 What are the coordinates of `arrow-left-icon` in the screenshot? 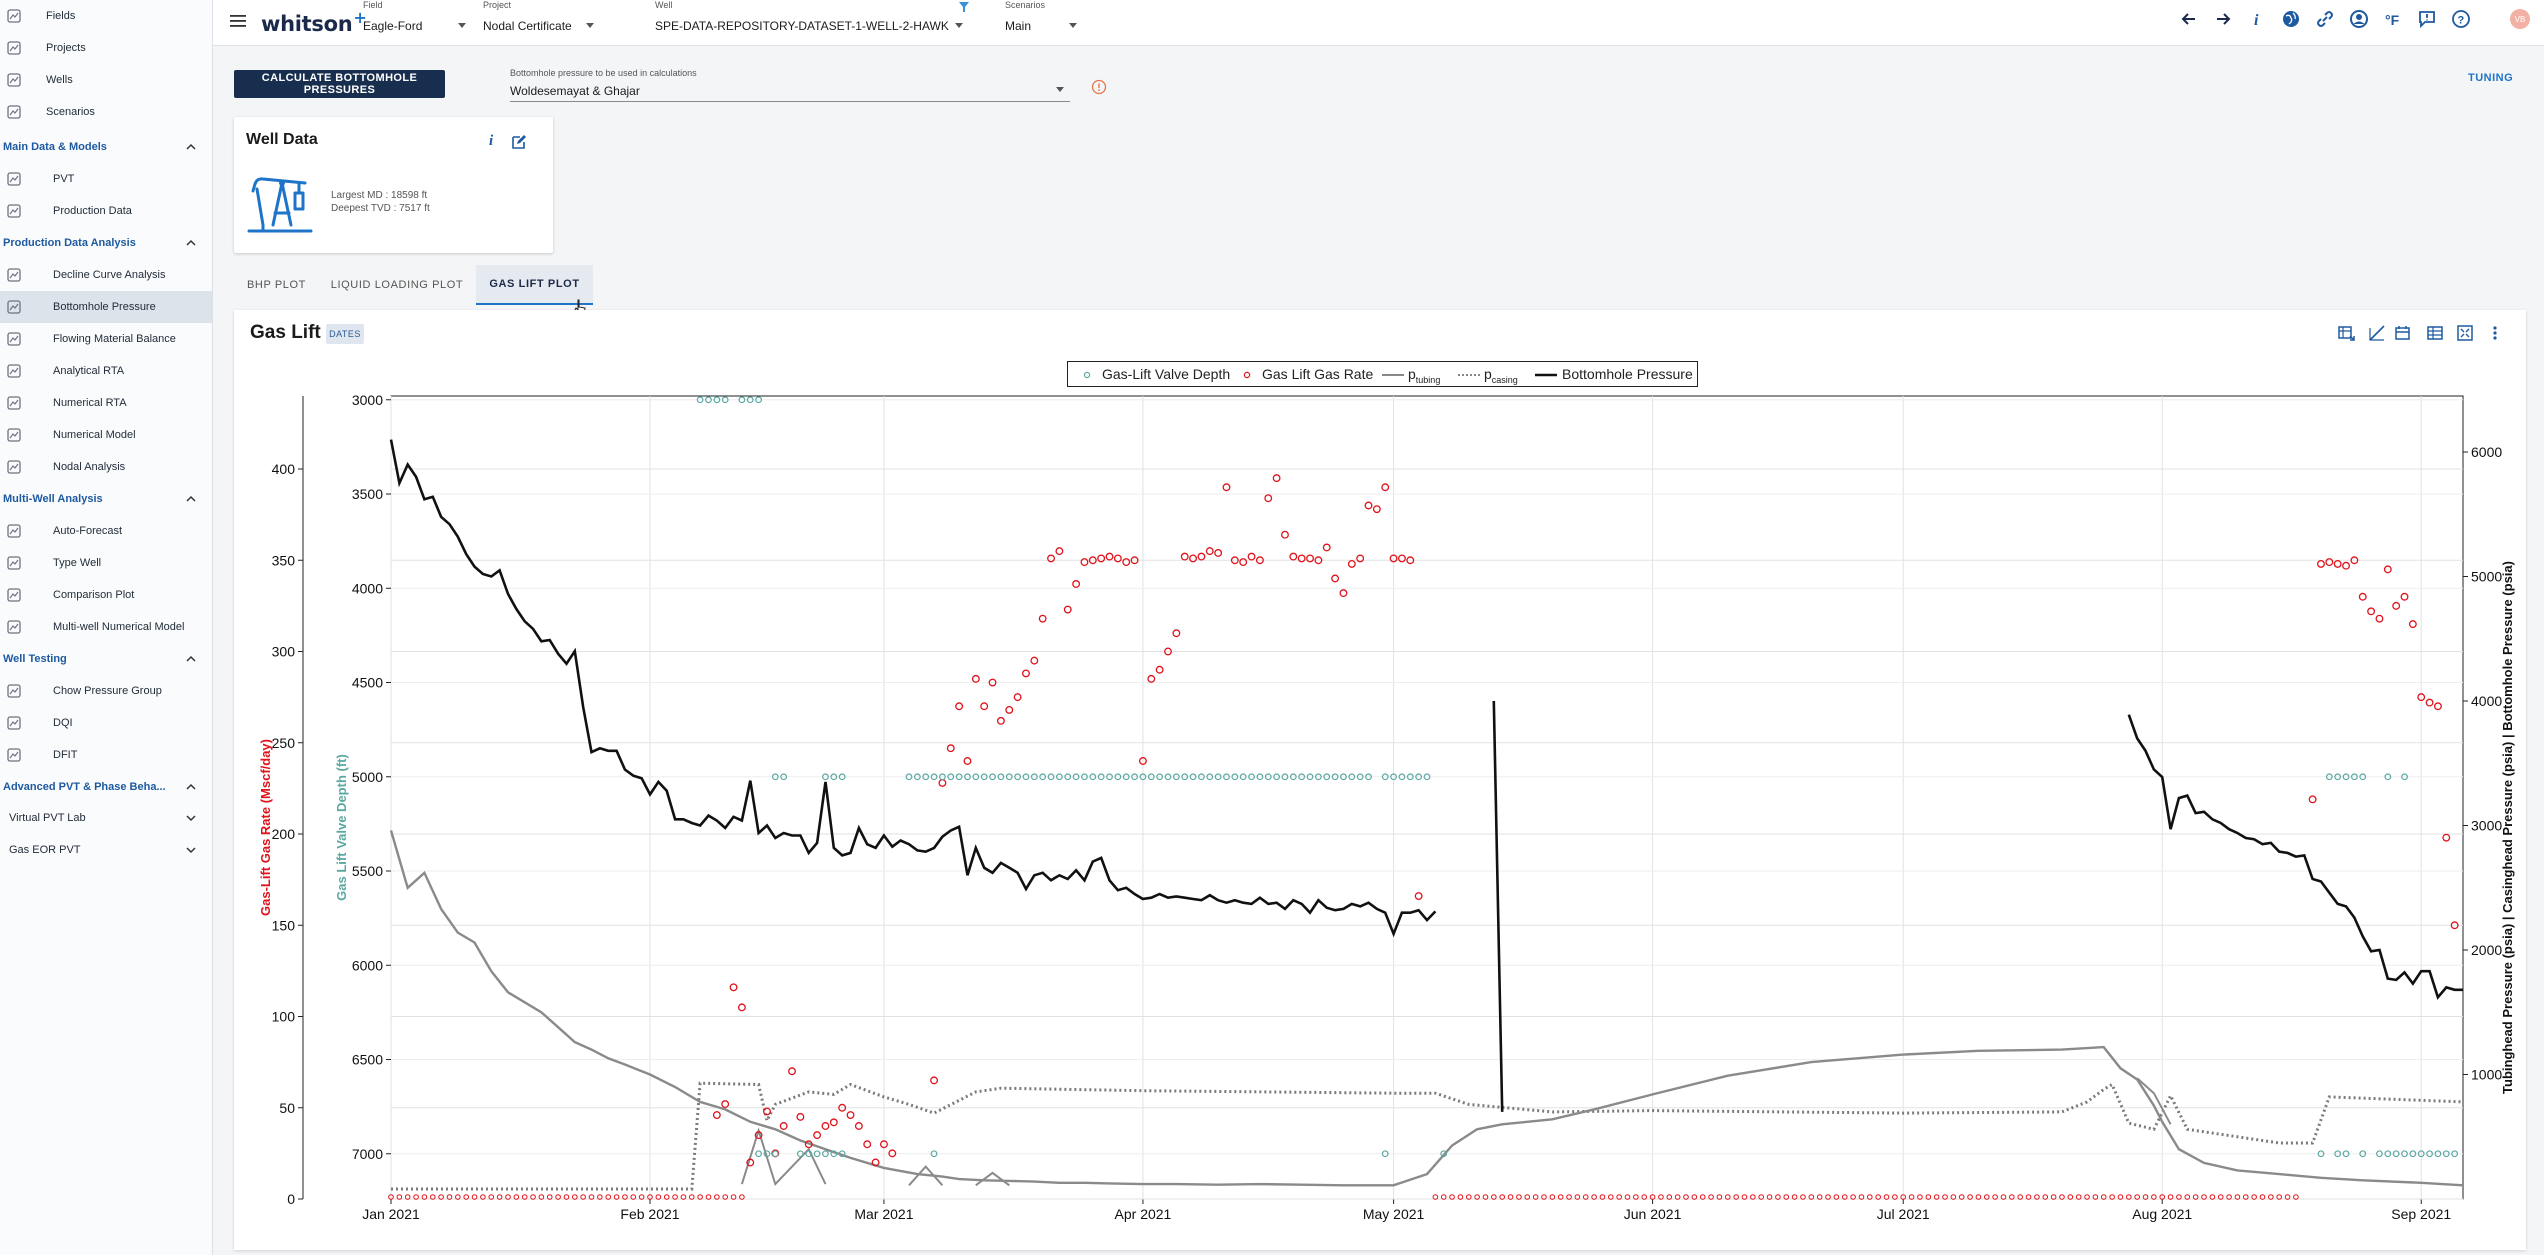 It's located at (2189, 19).